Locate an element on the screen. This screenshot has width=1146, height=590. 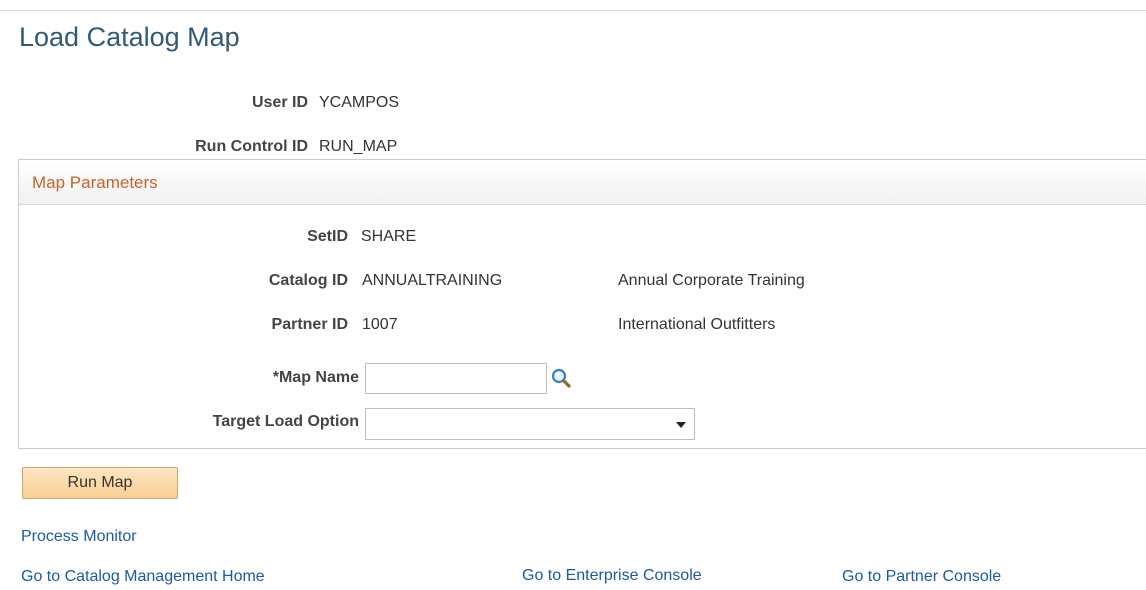
enterprise-console-link: Go to Enterprise Console is located at coordinates (612, 576).